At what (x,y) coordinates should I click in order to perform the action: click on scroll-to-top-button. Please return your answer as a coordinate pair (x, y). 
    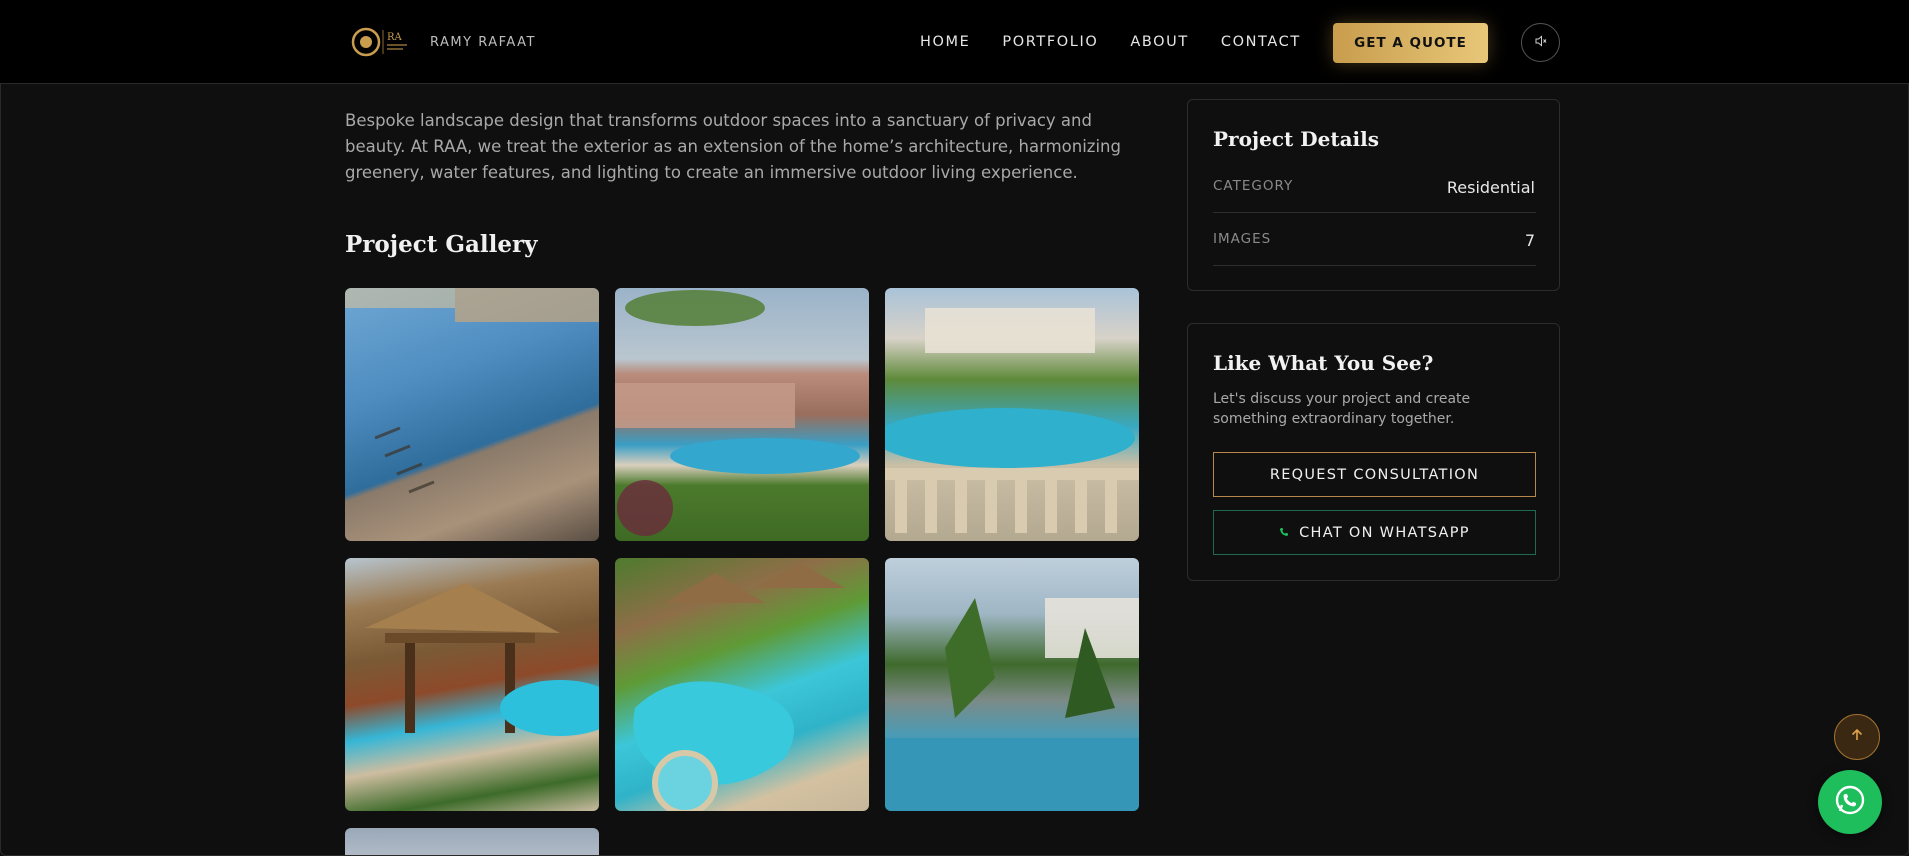
    Looking at the image, I should click on (1857, 737).